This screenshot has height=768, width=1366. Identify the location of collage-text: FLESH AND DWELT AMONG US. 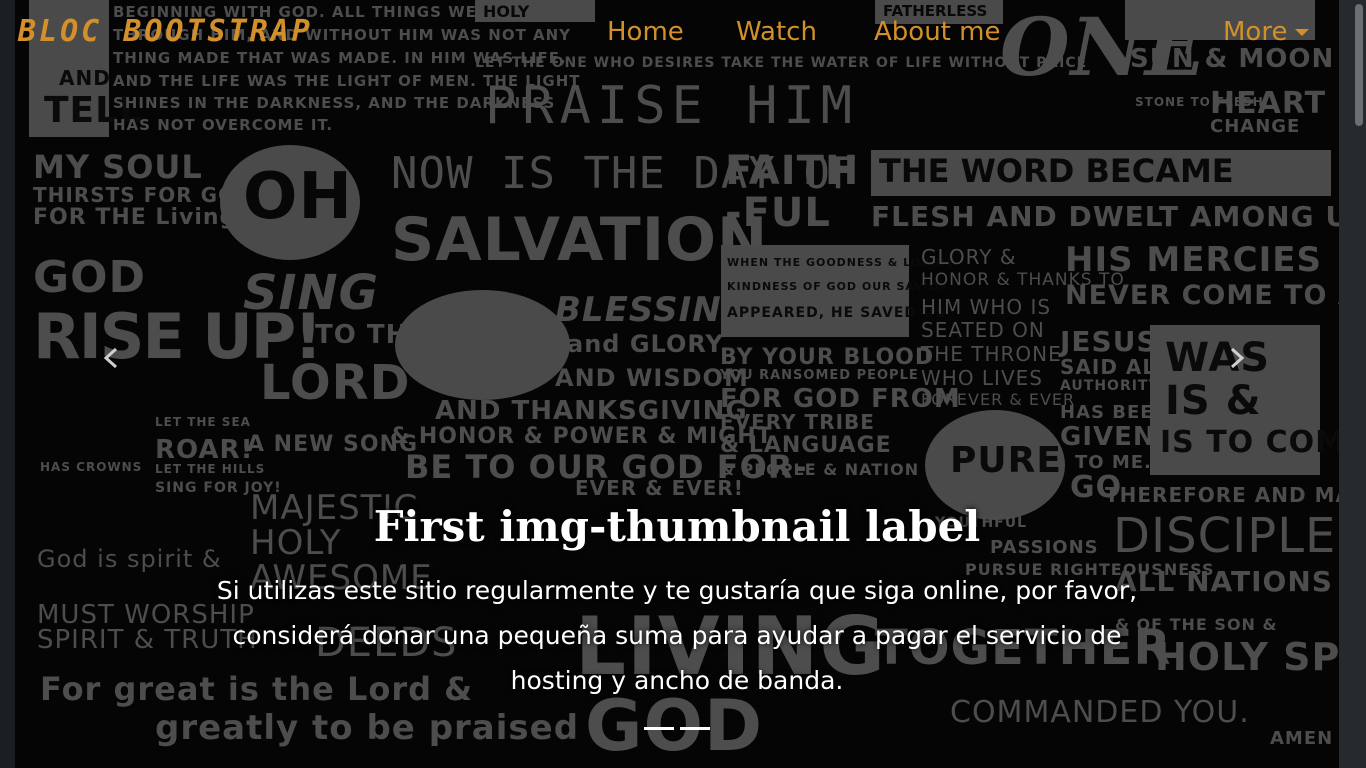
(1105, 216).